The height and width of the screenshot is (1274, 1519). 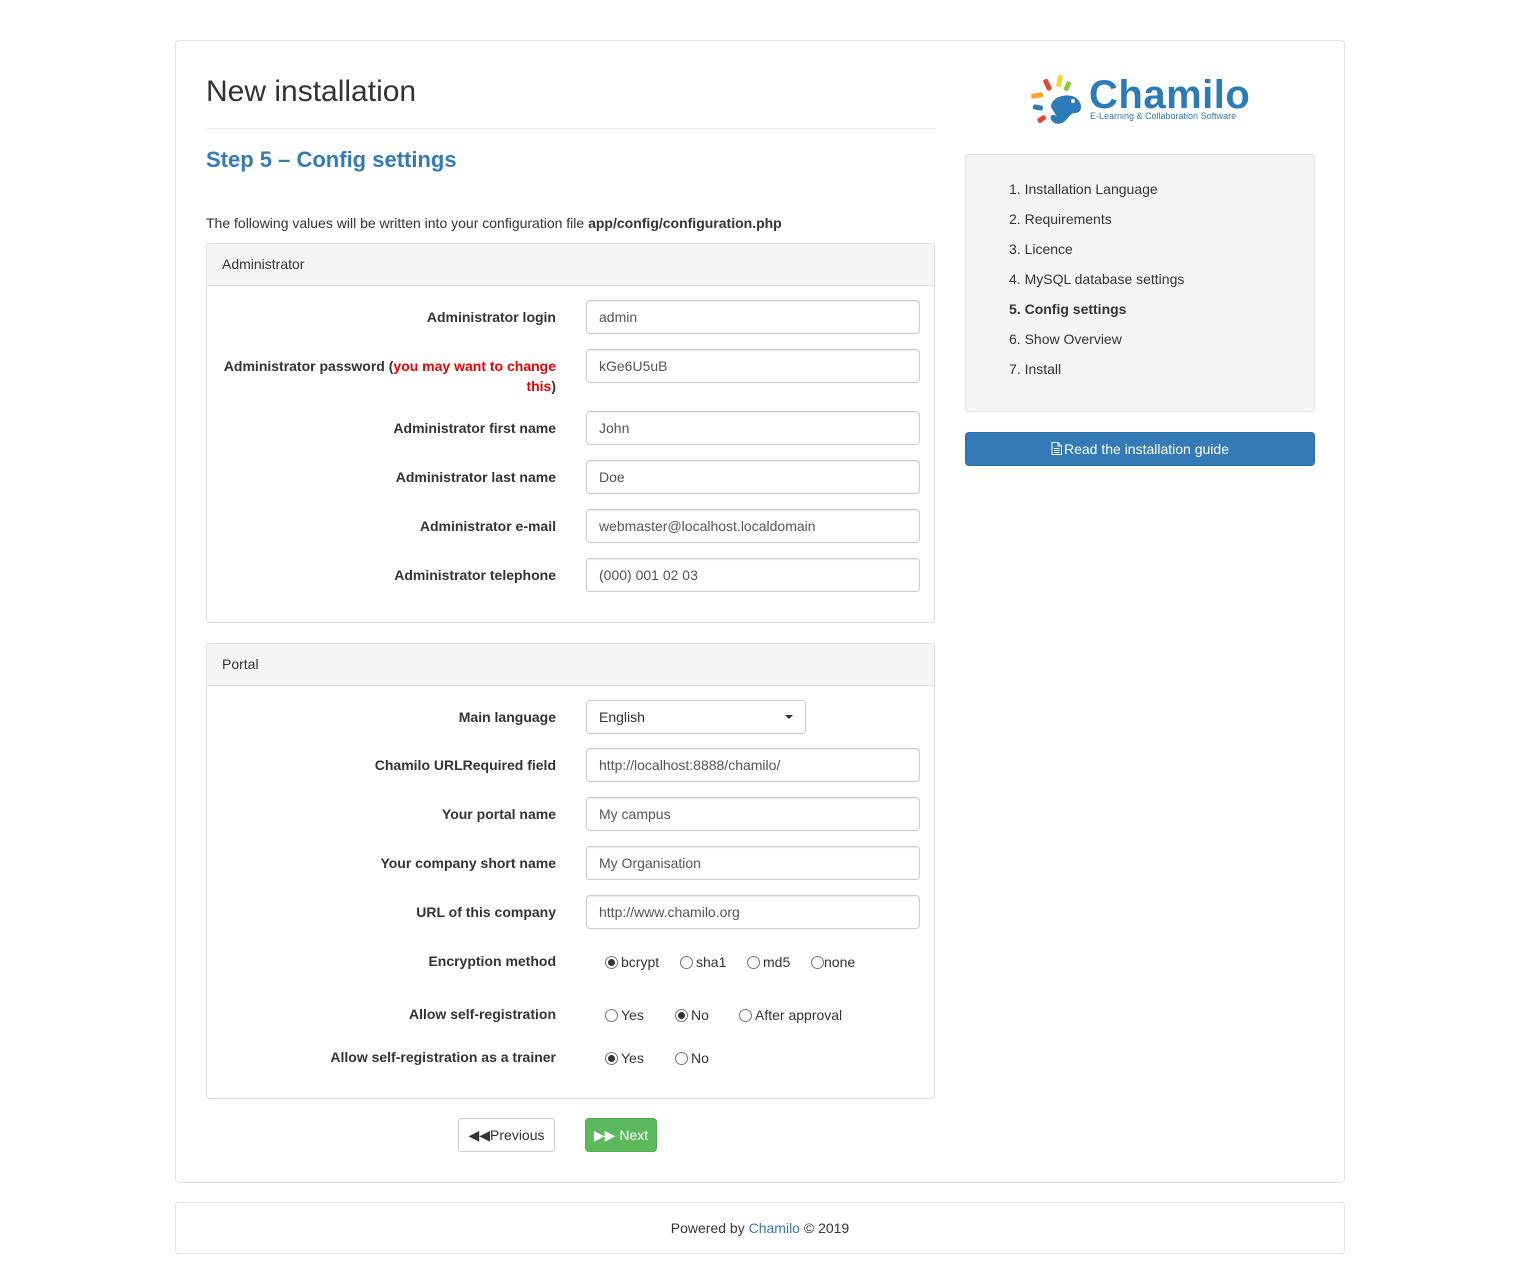 What do you see at coordinates (474, 376) in the screenshot?
I see `admin-password-warning: you may want to change this` at bounding box center [474, 376].